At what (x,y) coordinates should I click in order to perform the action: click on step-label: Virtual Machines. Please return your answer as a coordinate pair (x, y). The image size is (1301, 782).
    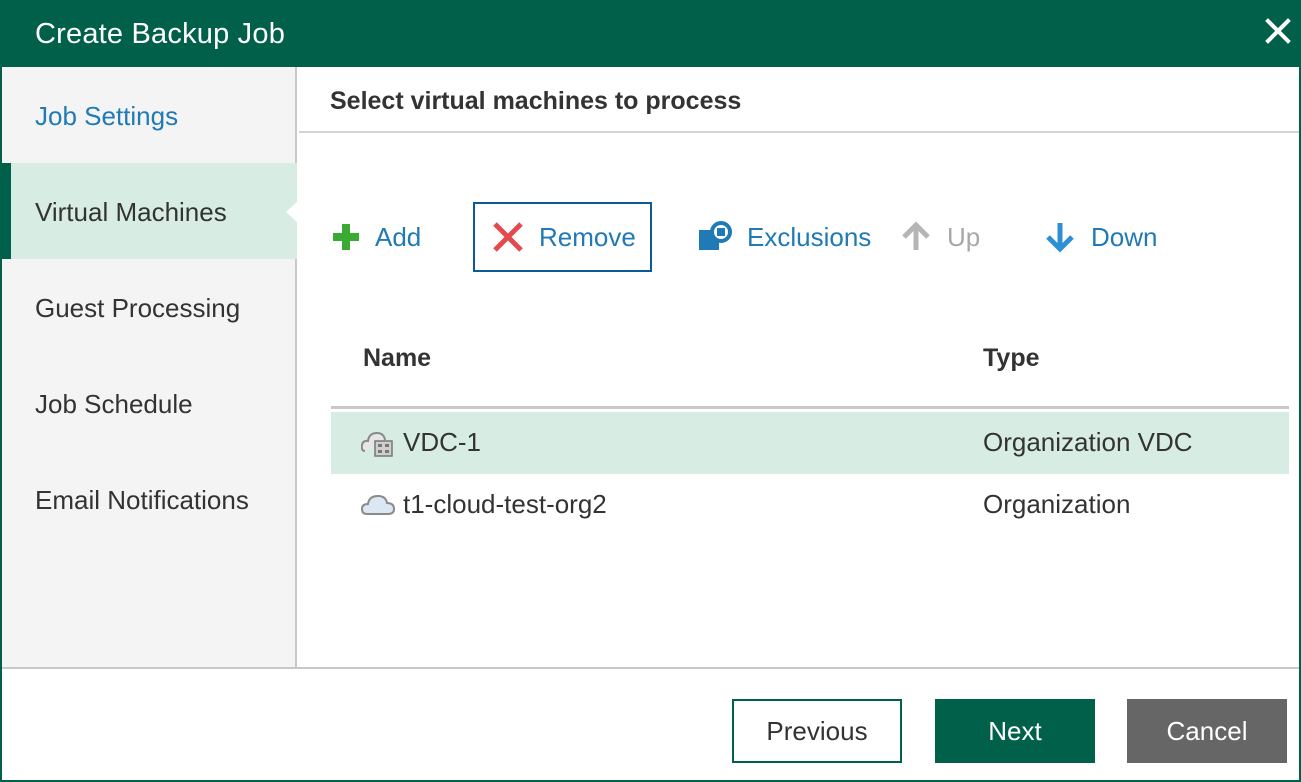
    Looking at the image, I should click on (131, 212).